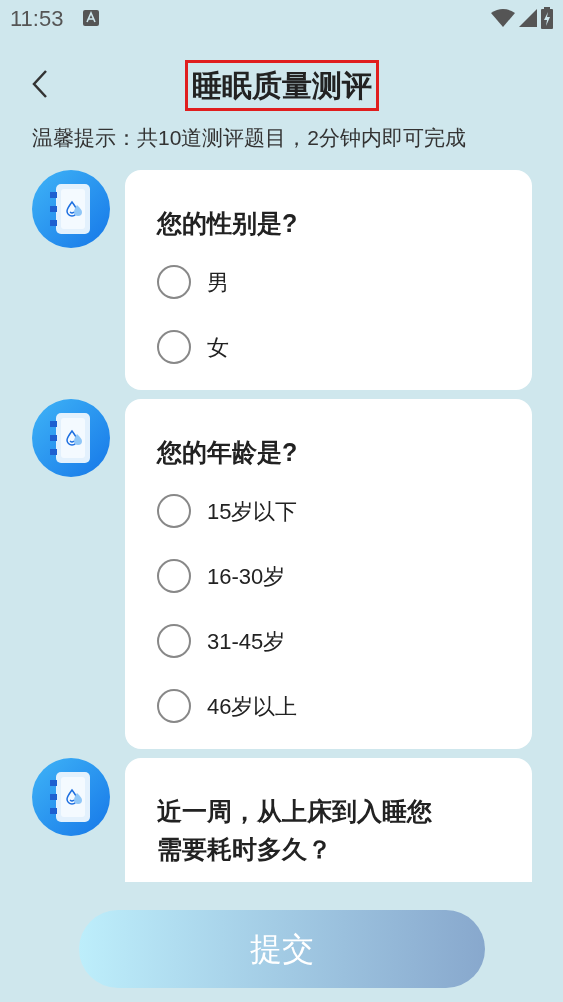 The image size is (563, 1002). Describe the element at coordinates (300, 576) in the screenshot. I see `answer-option: 16-30岁` at that location.